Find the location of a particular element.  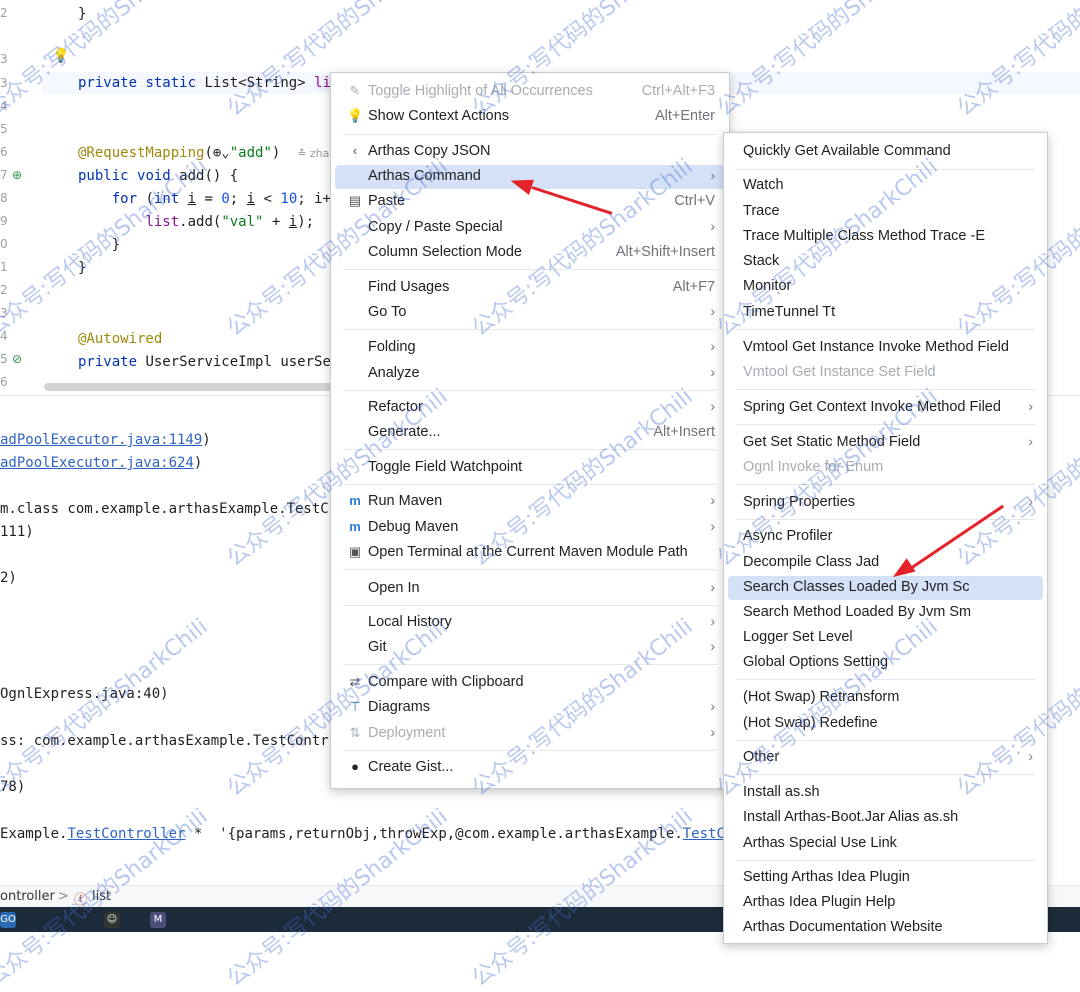

menu-item-toggle-field-watchpoint: Toggle Field Watchpoint is located at coordinates (530, 468).